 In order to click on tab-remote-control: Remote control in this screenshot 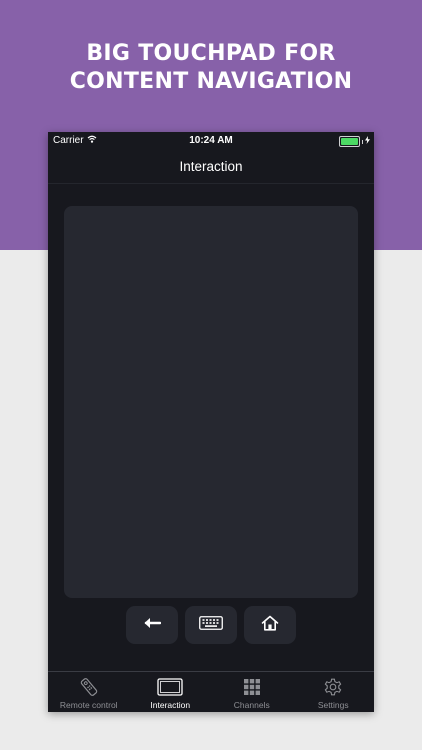, I will do `click(89, 692)`.